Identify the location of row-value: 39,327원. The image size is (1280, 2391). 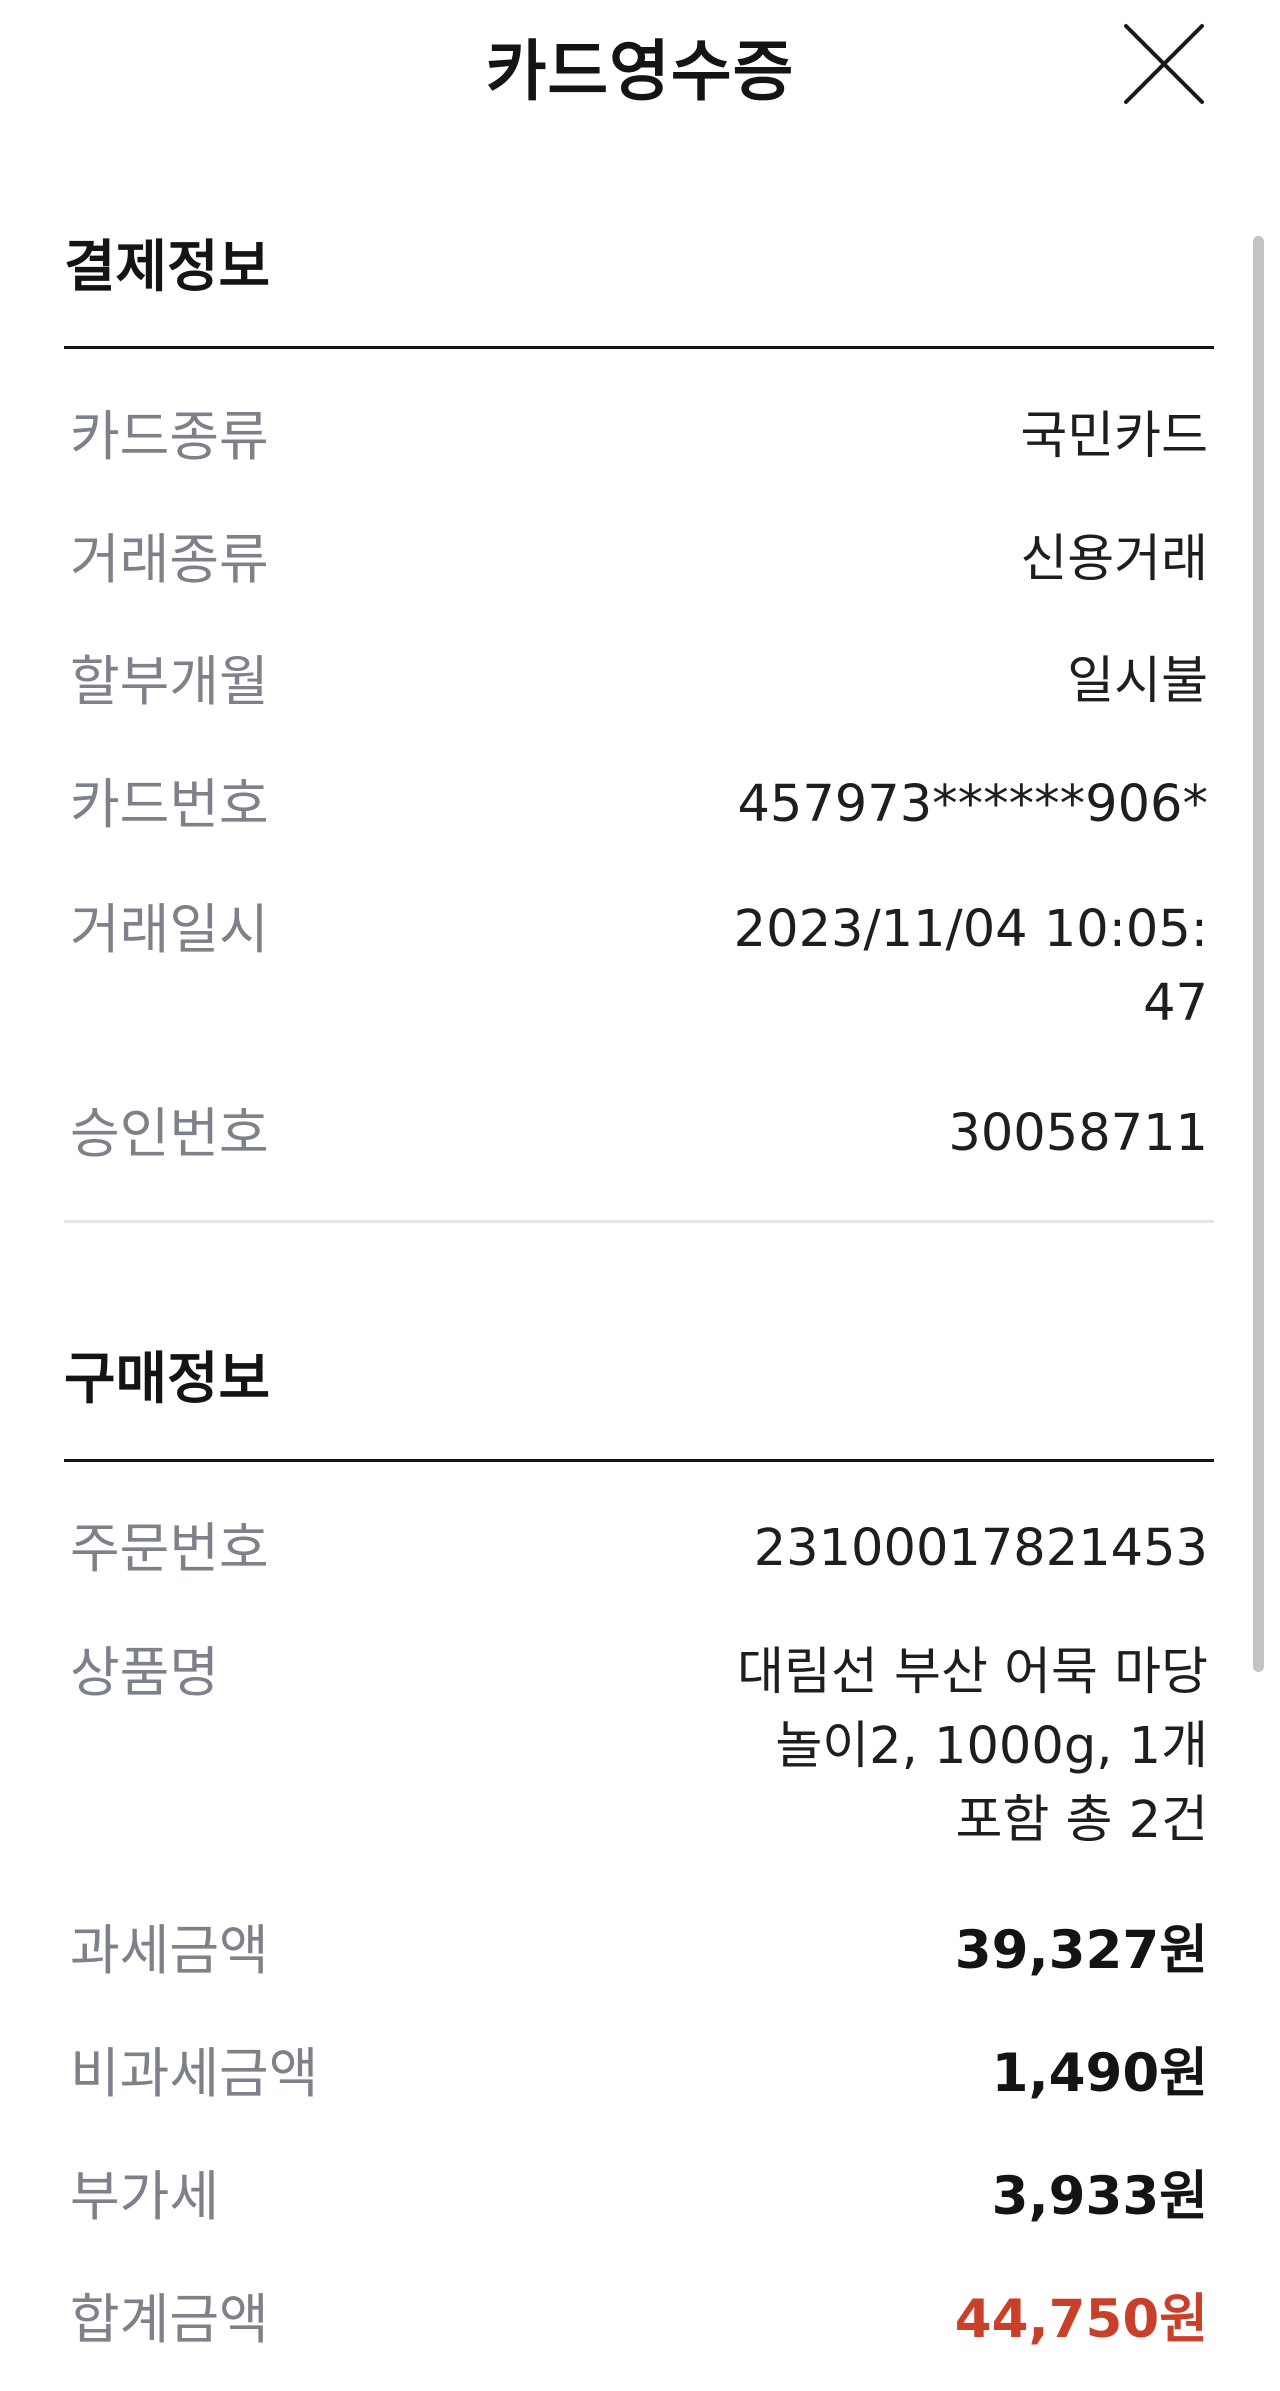
(1081, 1950).